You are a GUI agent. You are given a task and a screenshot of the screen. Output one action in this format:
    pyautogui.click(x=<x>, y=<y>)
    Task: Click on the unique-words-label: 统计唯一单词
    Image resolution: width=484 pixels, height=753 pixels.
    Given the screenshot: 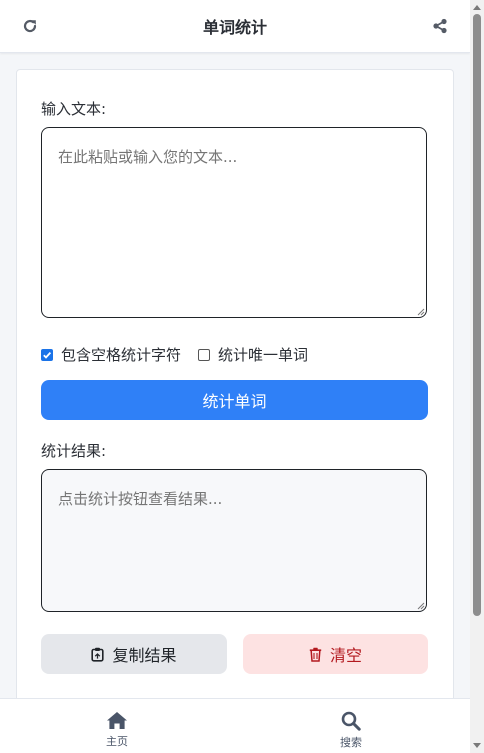 What is the action you would take?
    pyautogui.click(x=263, y=355)
    